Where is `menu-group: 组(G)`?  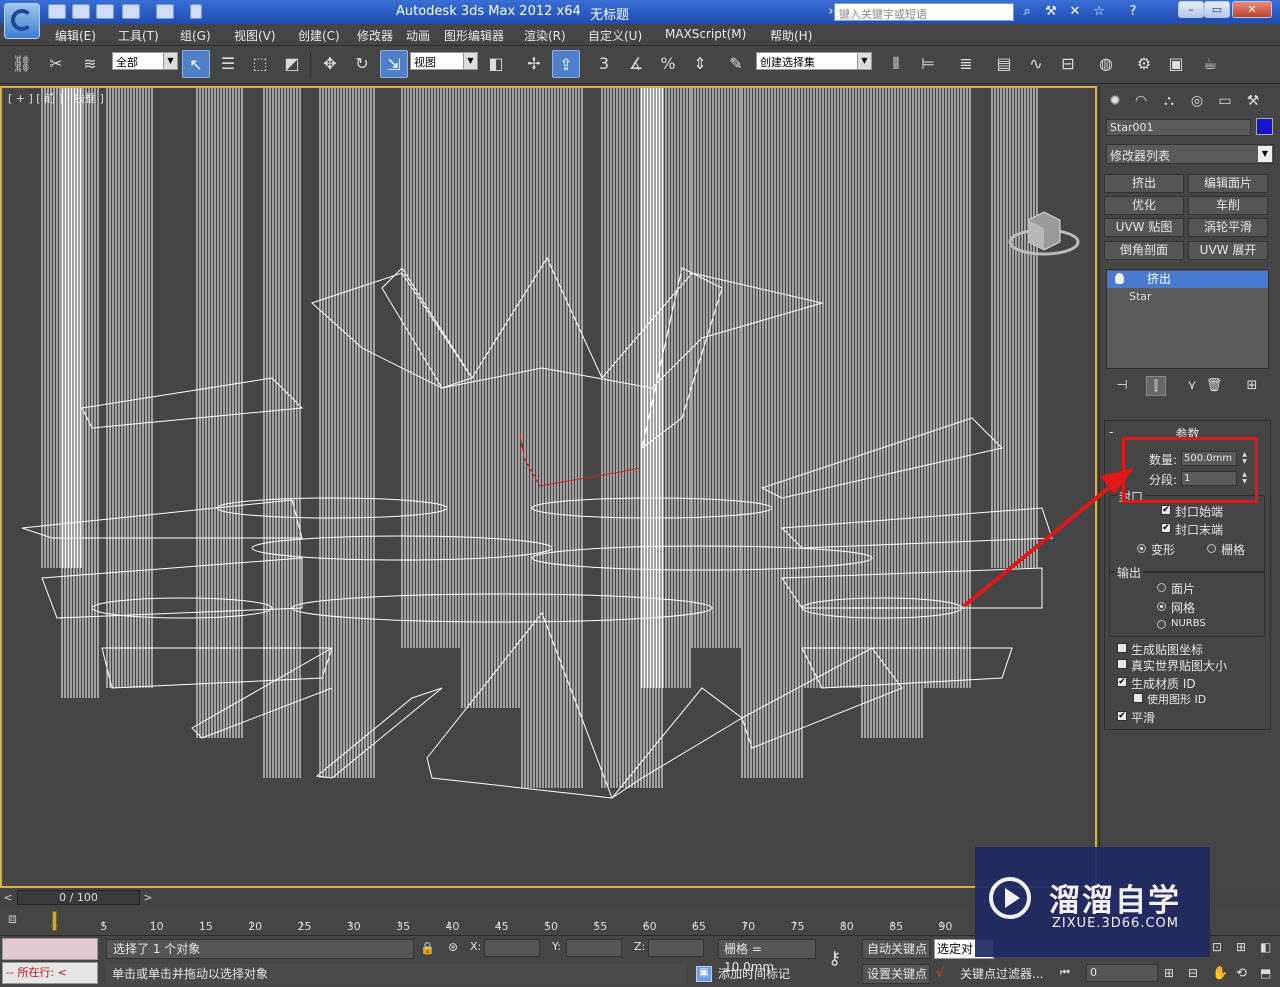 menu-group: 组(G) is located at coordinates (195, 35).